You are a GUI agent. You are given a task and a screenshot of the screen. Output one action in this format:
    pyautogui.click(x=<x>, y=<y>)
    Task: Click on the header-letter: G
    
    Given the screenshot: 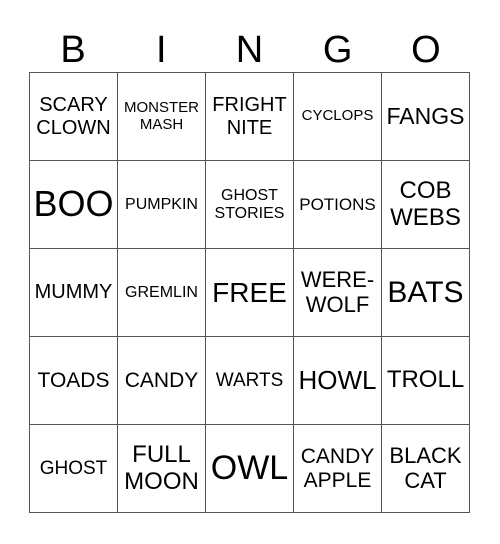 What is the action you would take?
    pyautogui.click(x=337, y=50)
    